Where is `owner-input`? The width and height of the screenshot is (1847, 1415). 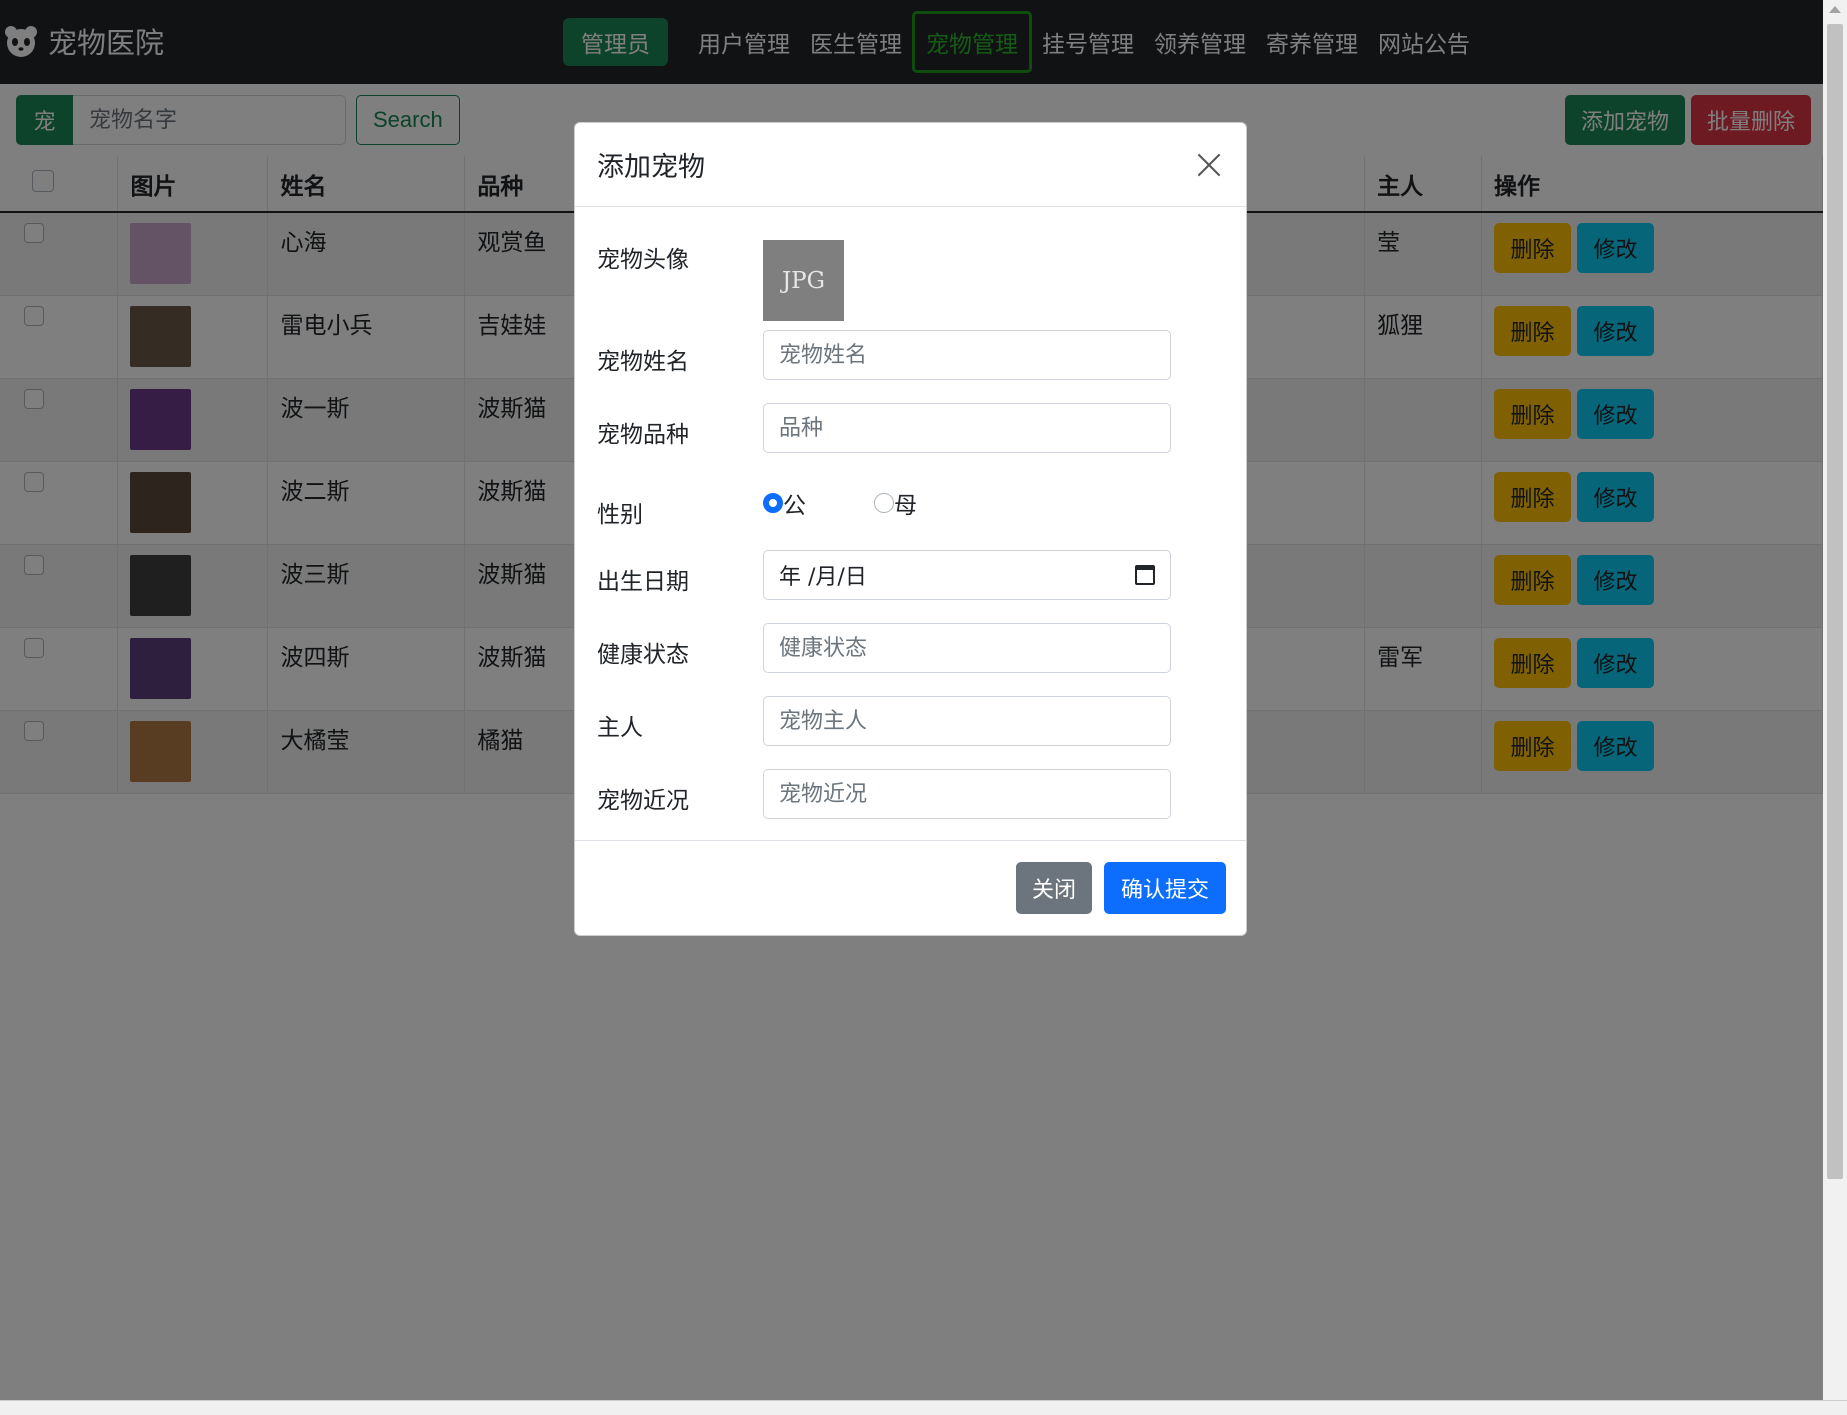
owner-input is located at coordinates (967, 721).